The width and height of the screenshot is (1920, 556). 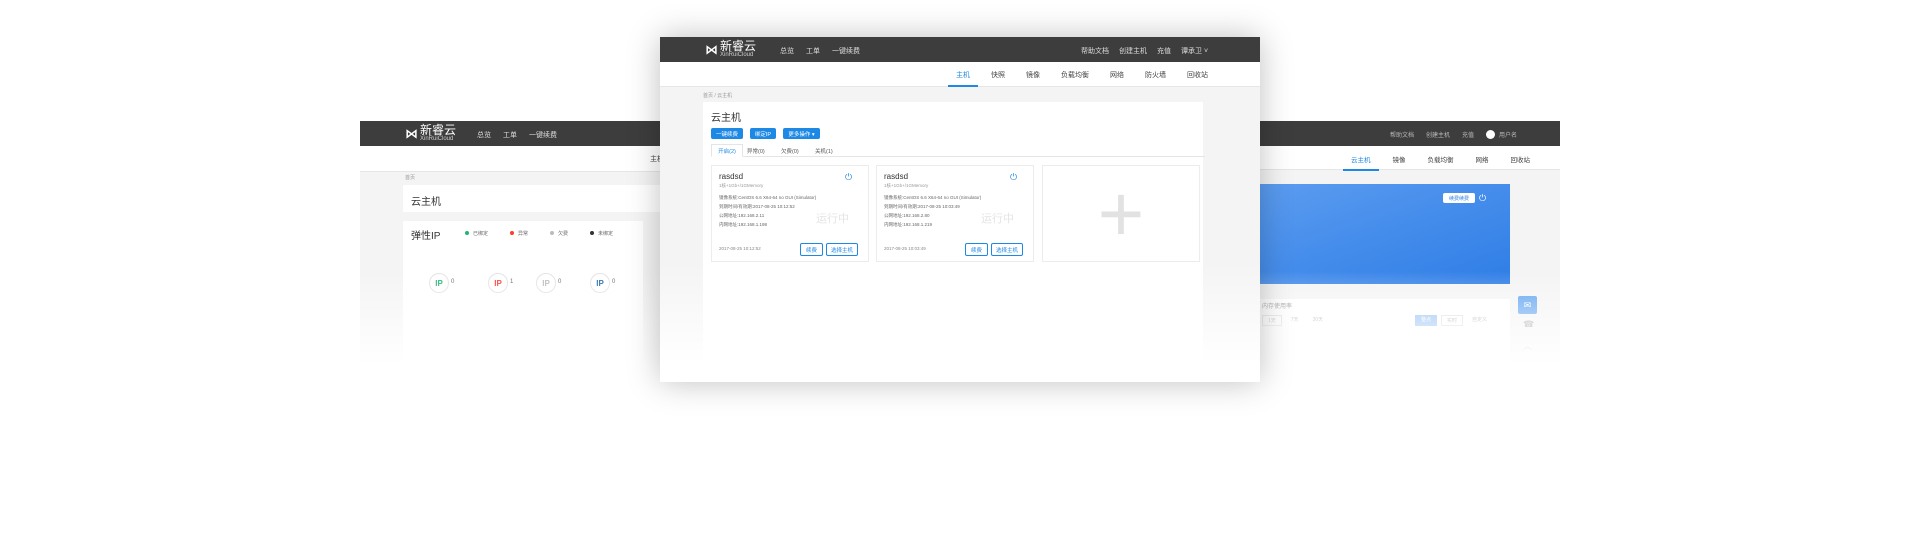 What do you see at coordinates (731, 48) in the screenshot?
I see `center-logo: ⋈ 新睿云 XinRuiCloud` at bounding box center [731, 48].